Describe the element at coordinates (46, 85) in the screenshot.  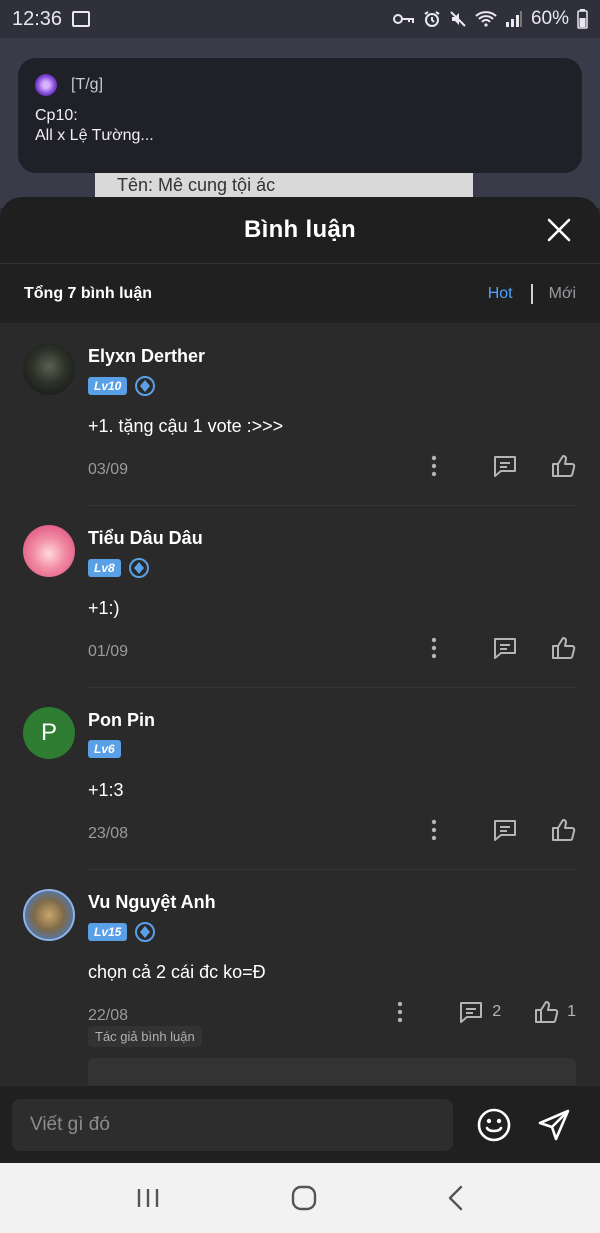
I see `notification-app-icon` at that location.